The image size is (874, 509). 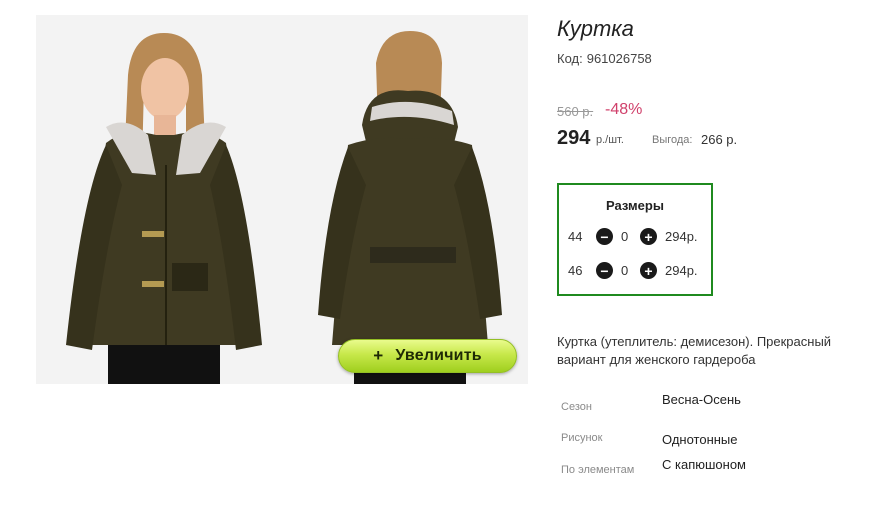 What do you see at coordinates (575, 270) in the screenshot?
I see `size-label: 46` at bounding box center [575, 270].